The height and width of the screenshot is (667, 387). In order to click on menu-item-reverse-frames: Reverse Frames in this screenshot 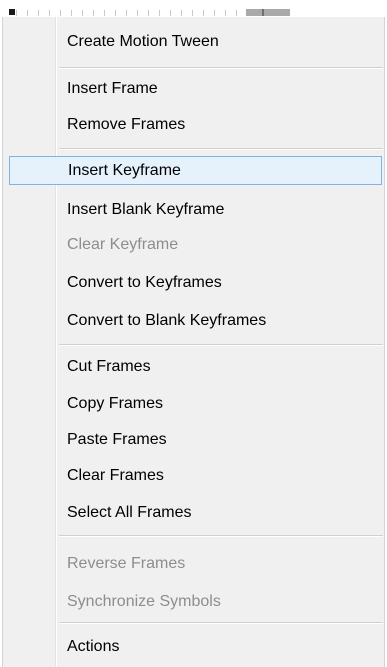, I will do `click(126, 563)`.